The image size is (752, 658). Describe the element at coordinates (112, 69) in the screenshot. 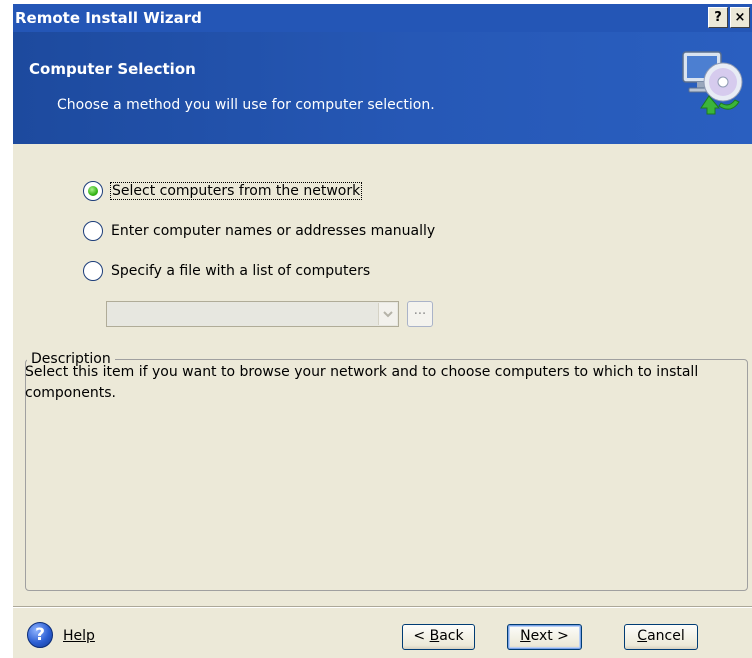

I see `page-title: Computer Selection` at that location.